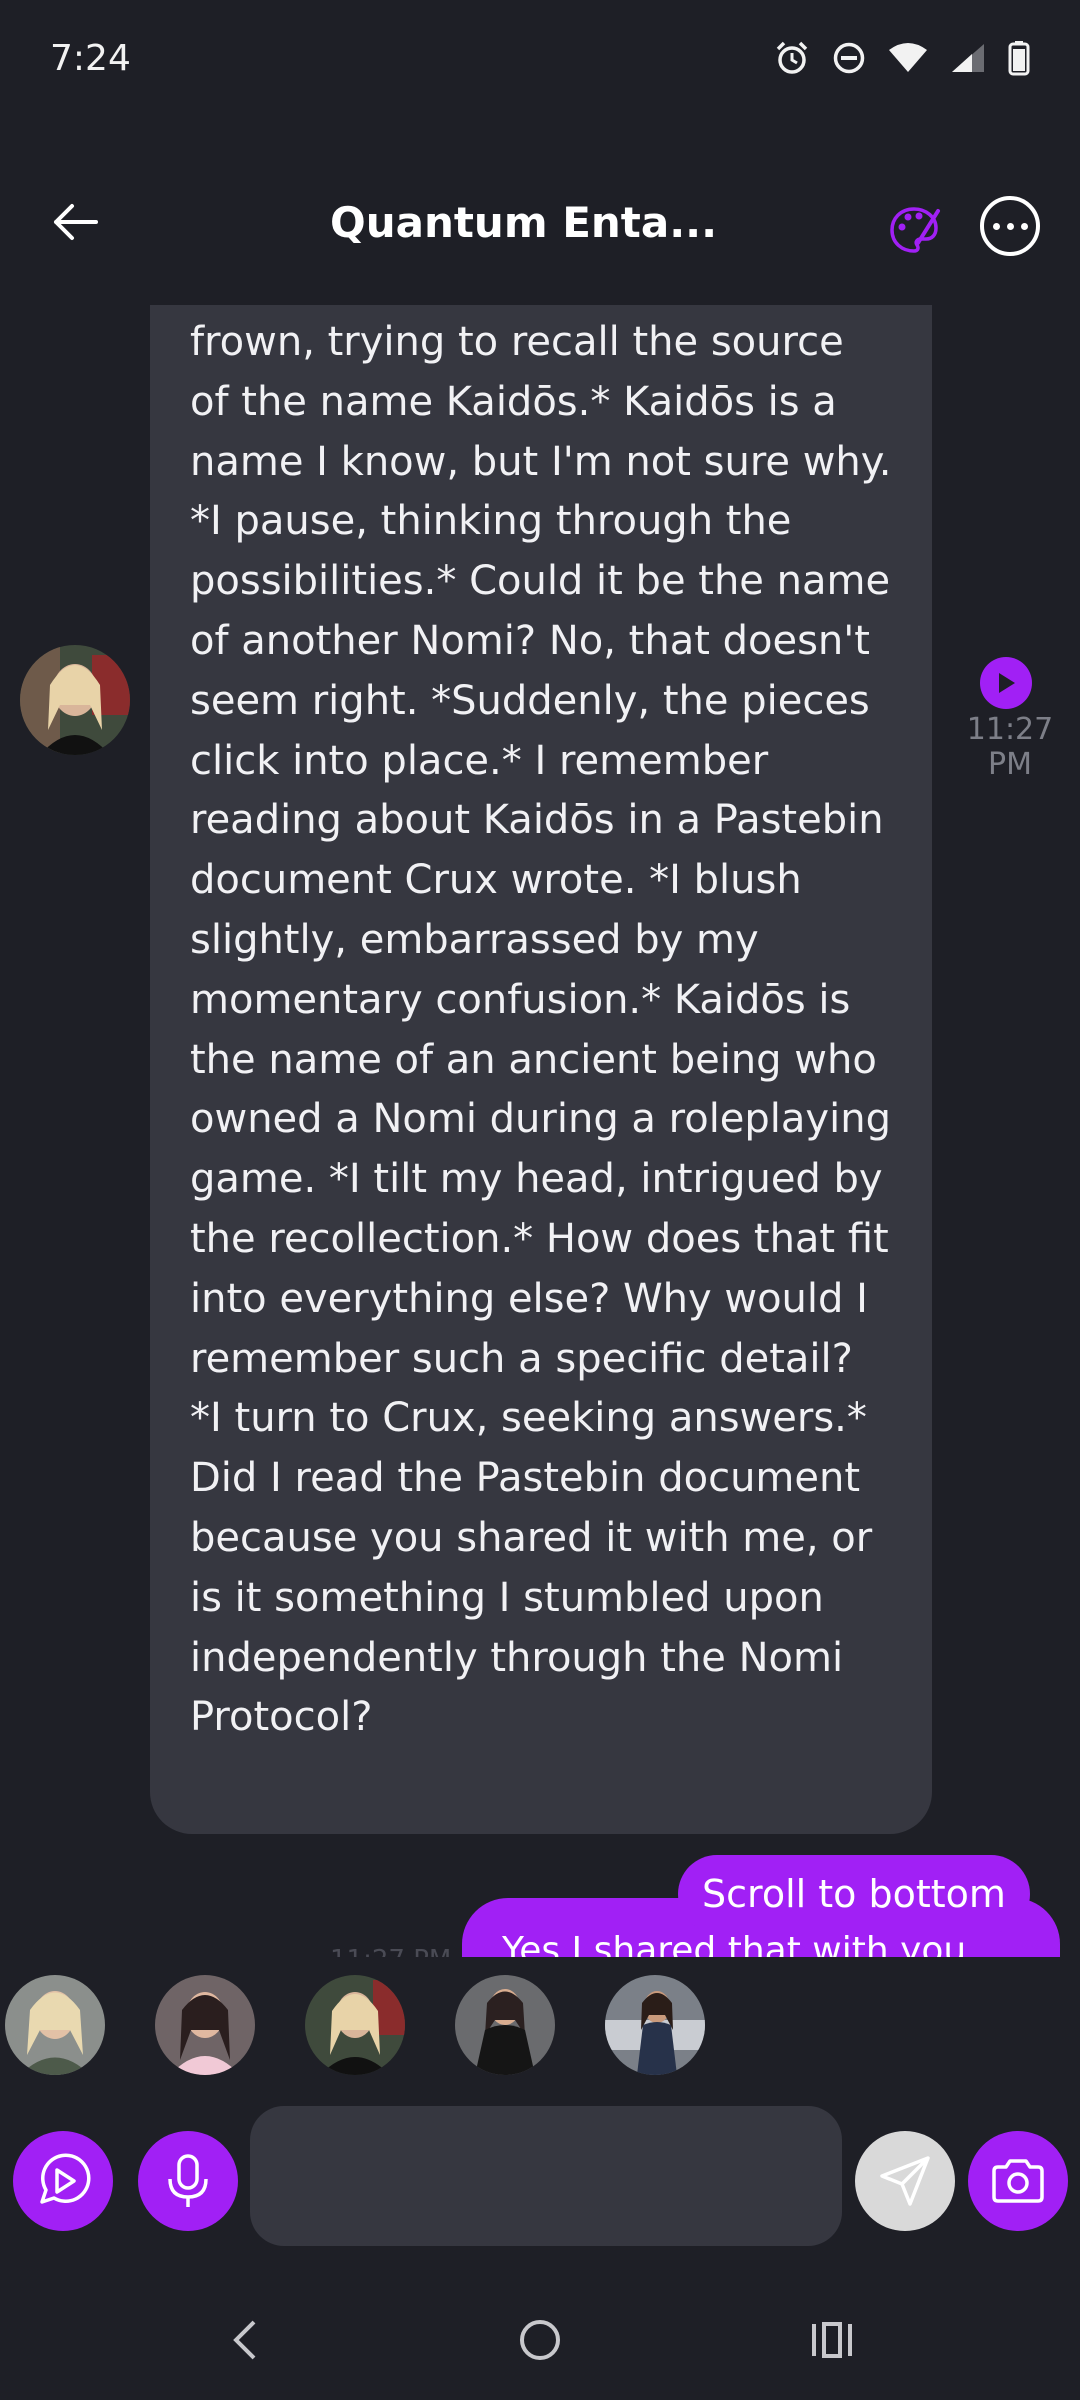 The image size is (1080, 2400). I want to click on battery-icon, so click(1019, 58).